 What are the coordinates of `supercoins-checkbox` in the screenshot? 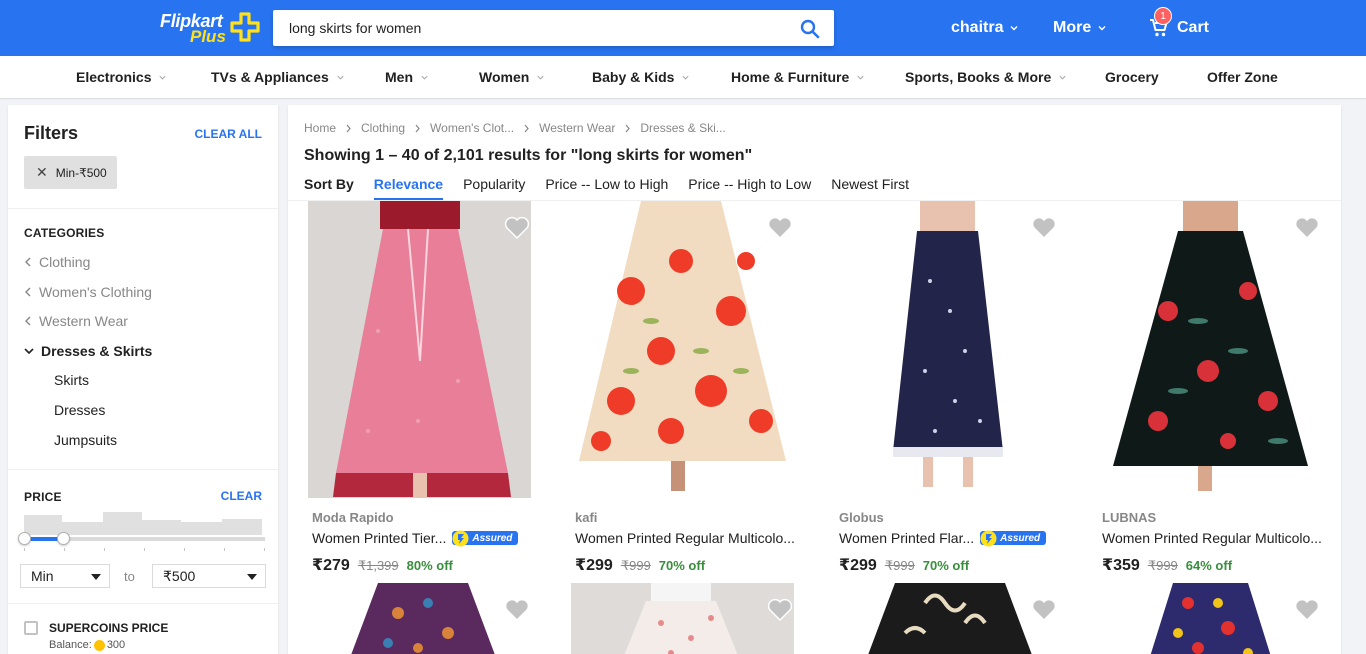 It's located at (31, 628).